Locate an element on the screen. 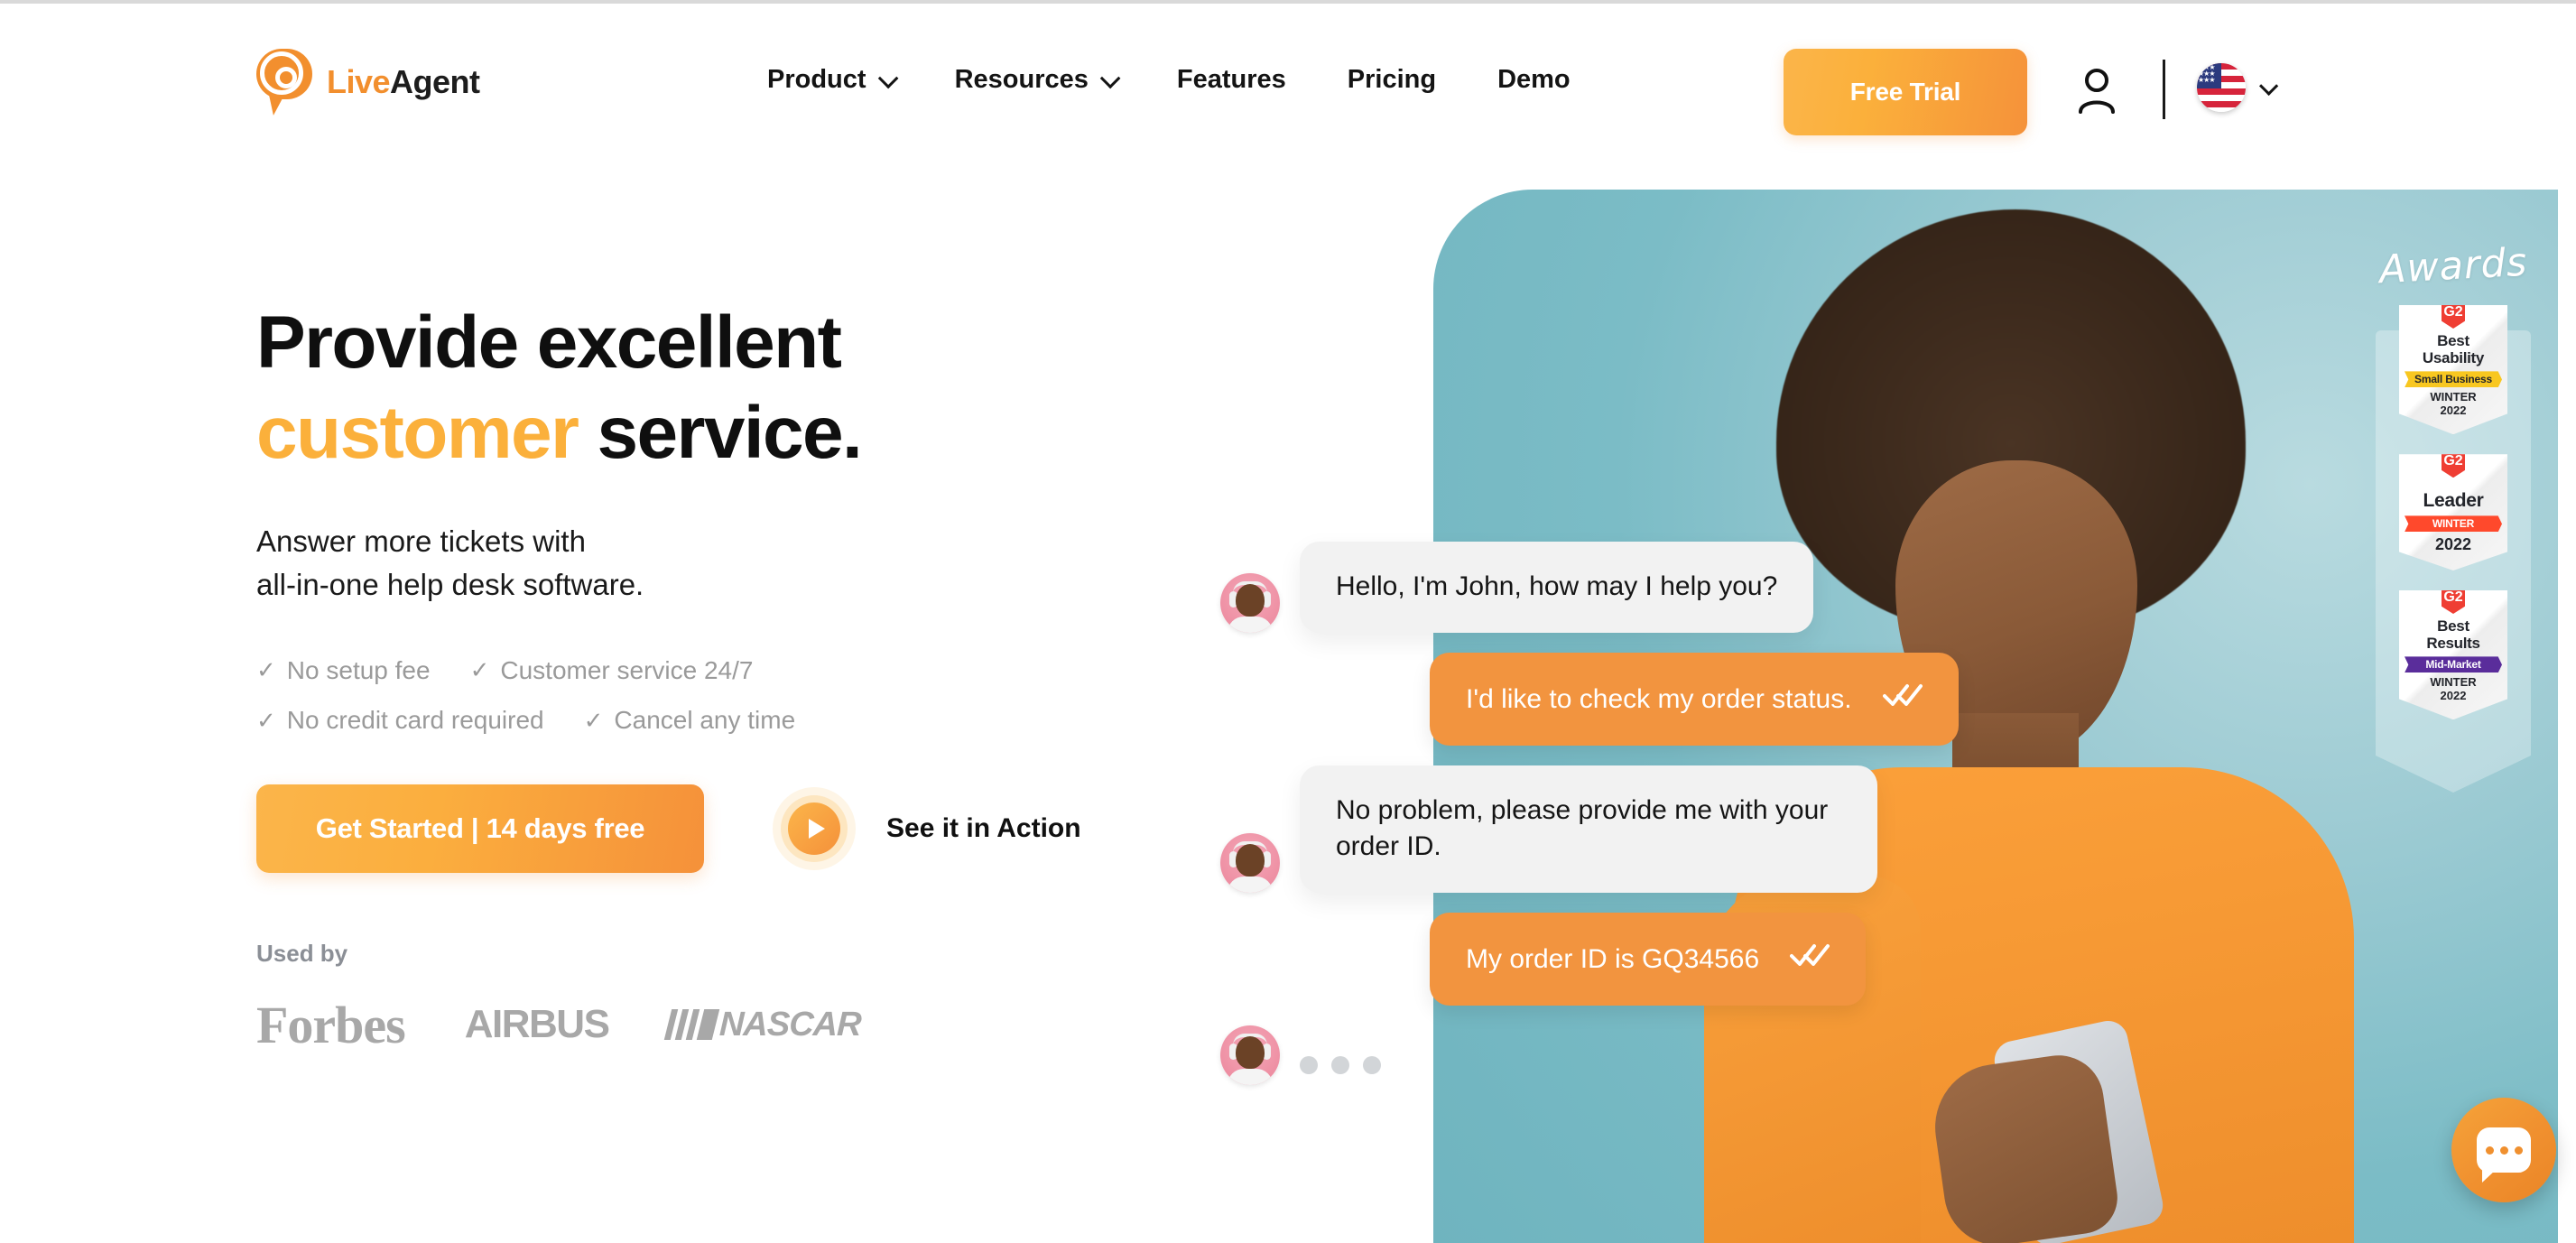 Image resolution: width=2576 pixels, height=1243 pixels. nascar-logo: NASCAR is located at coordinates (763, 1024).